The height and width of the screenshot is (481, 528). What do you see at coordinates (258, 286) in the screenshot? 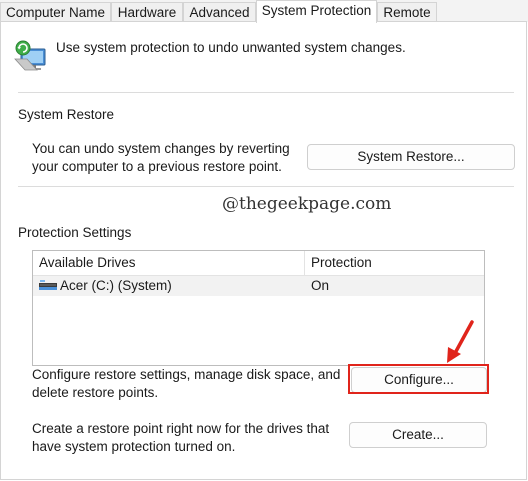
I see `table-row: Acer (C:) (System) On` at bounding box center [258, 286].